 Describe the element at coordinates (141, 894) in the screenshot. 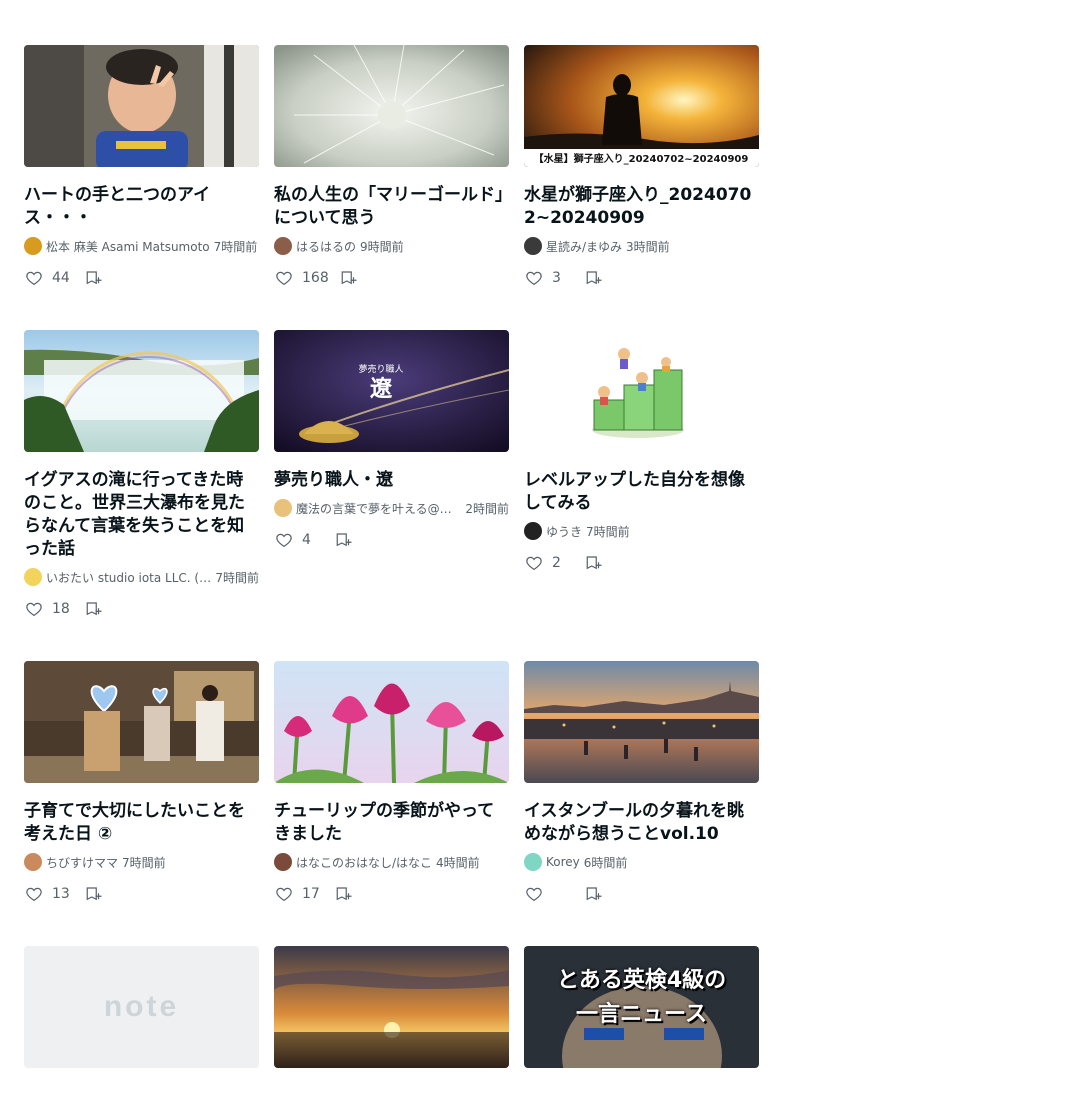

I see `article-actions: 13` at that location.